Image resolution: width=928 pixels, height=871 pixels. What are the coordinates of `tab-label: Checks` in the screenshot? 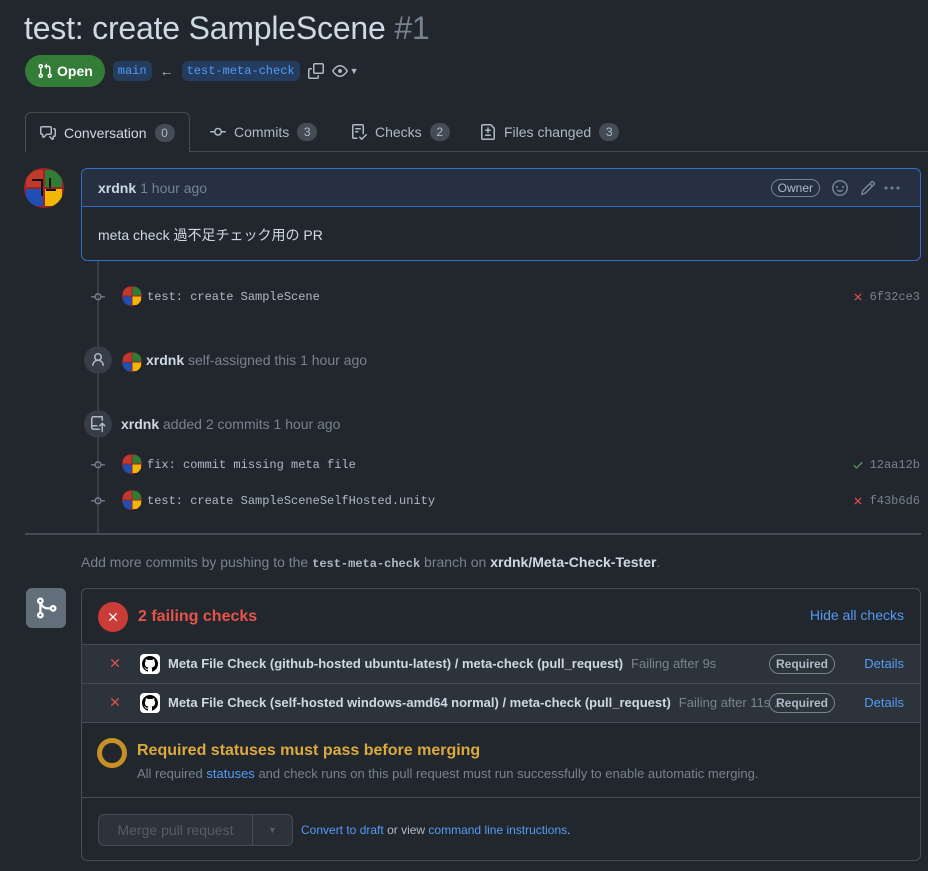 It's located at (398, 132).